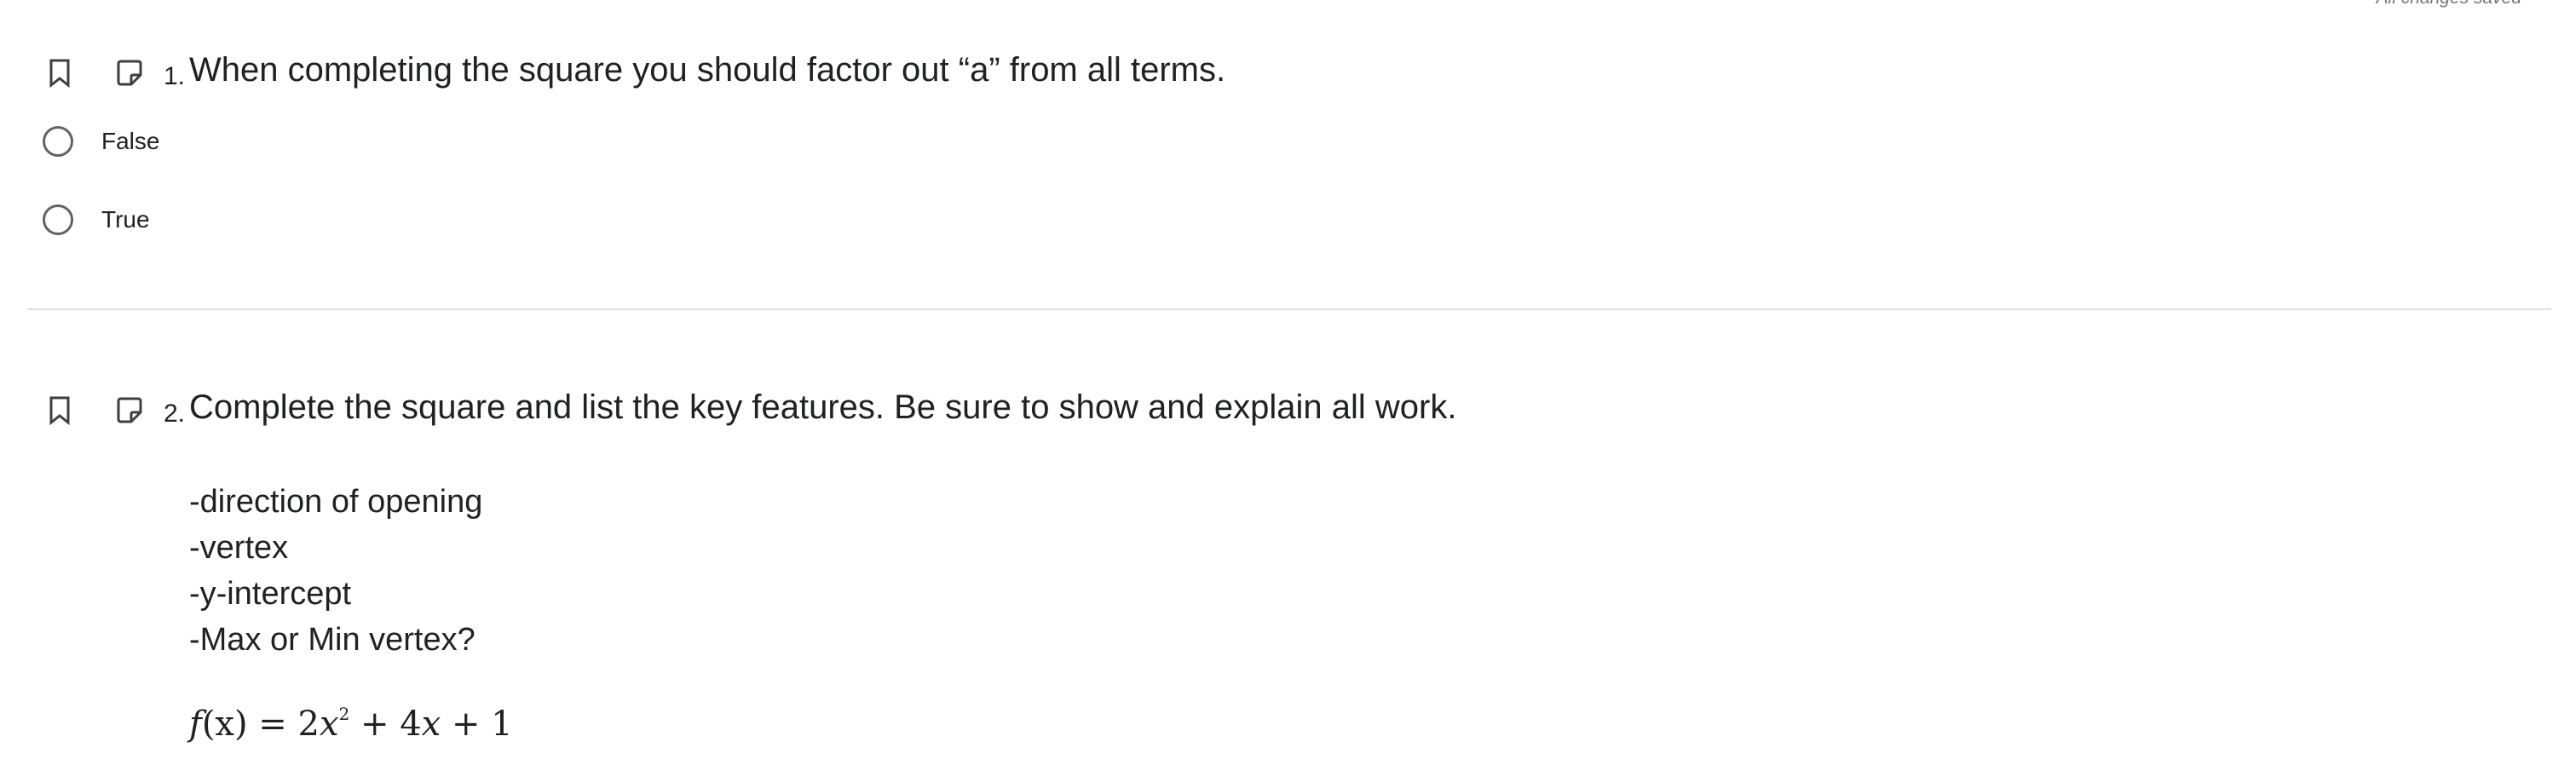  I want to click on formula-term: + 1, so click(477, 724).